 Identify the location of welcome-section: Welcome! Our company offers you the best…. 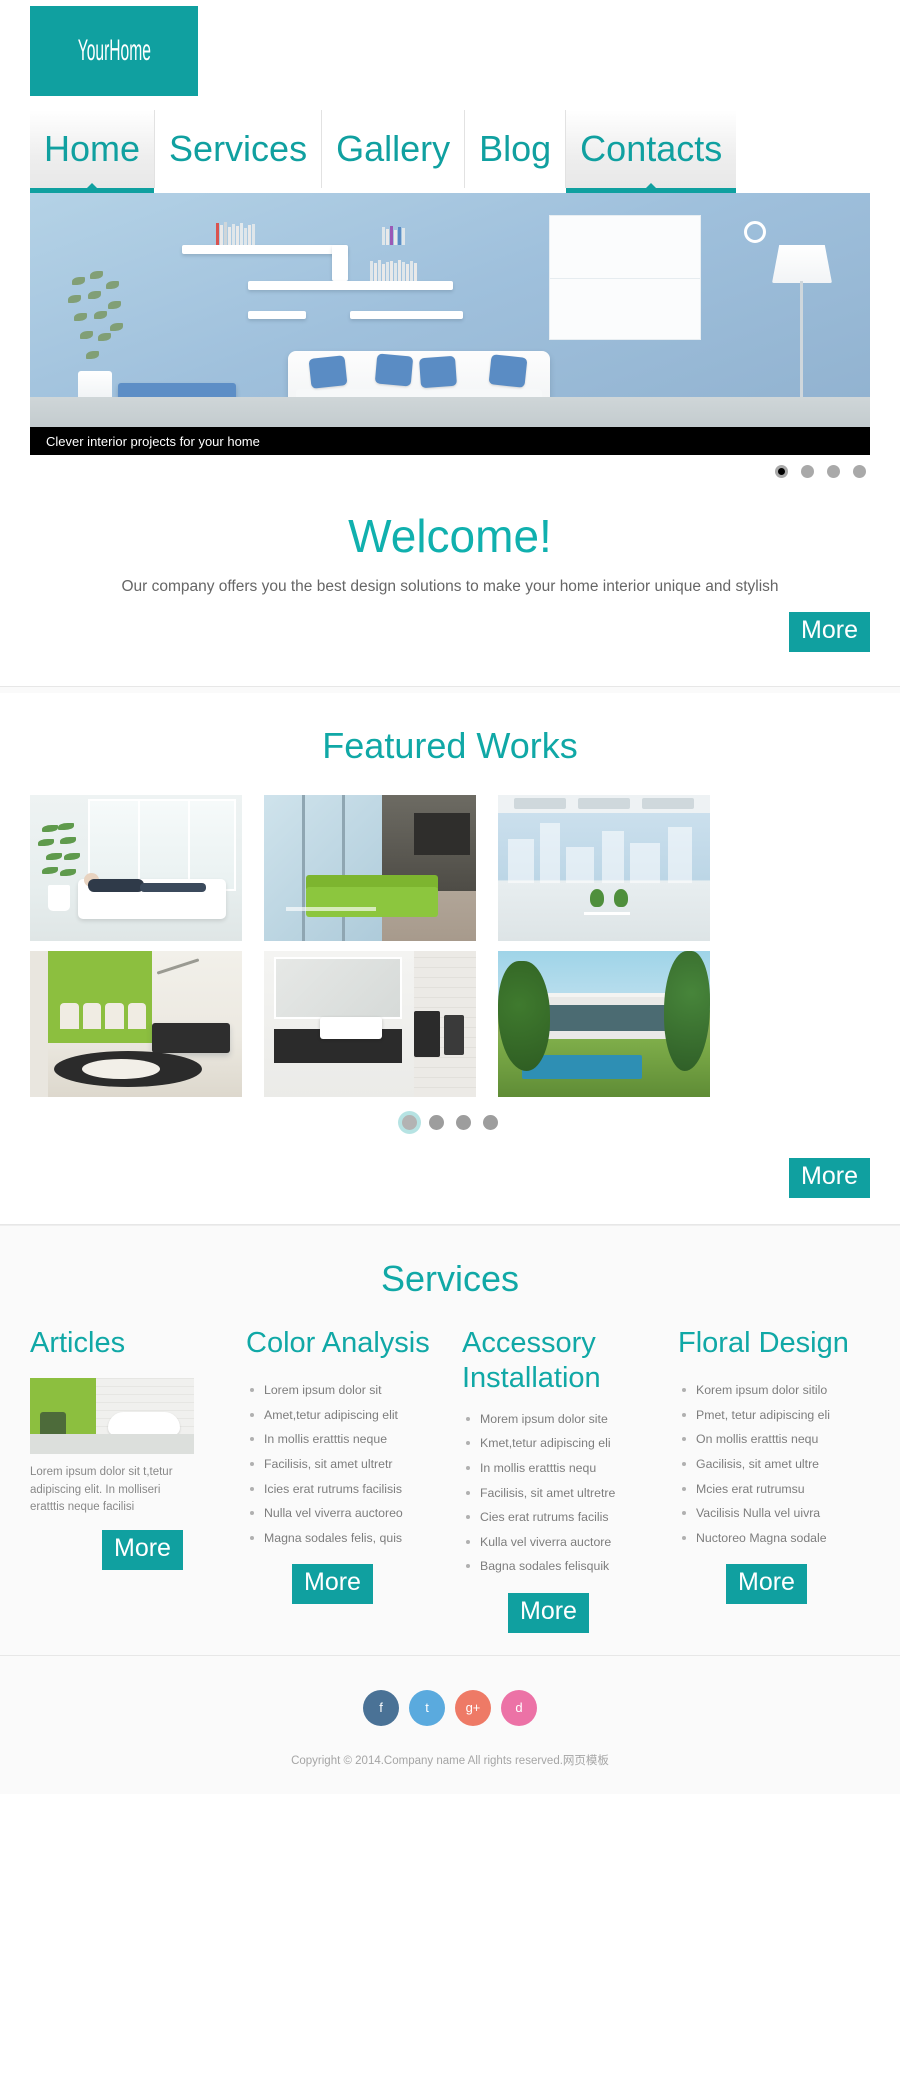
(450, 583).